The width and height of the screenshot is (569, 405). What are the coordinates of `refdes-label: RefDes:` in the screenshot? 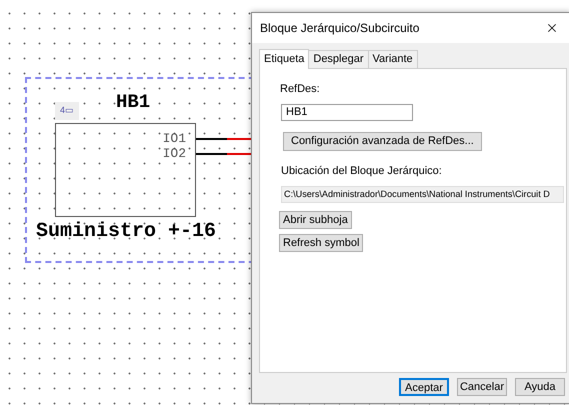 It's located at (300, 89).